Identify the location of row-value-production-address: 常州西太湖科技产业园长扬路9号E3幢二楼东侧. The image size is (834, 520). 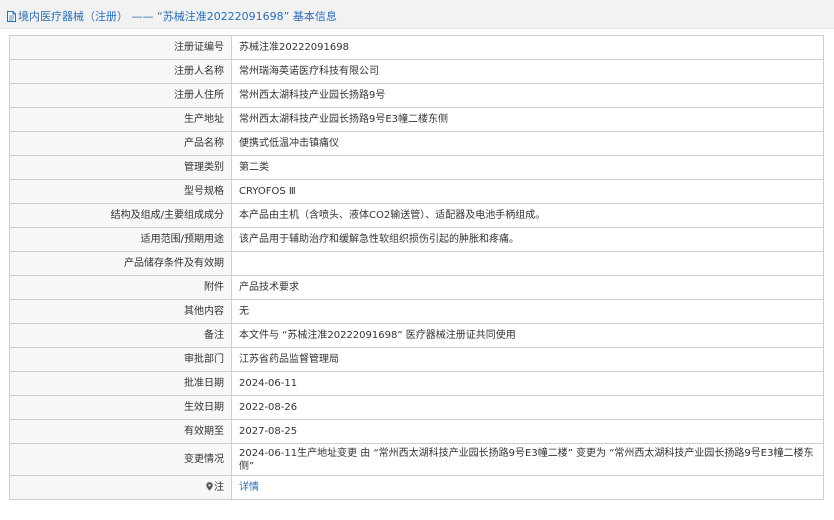
(527, 119).